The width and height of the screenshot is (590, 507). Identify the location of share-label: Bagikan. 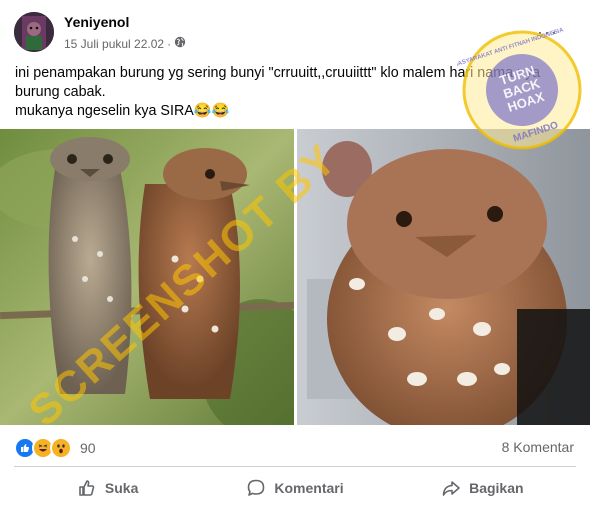
(496, 488).